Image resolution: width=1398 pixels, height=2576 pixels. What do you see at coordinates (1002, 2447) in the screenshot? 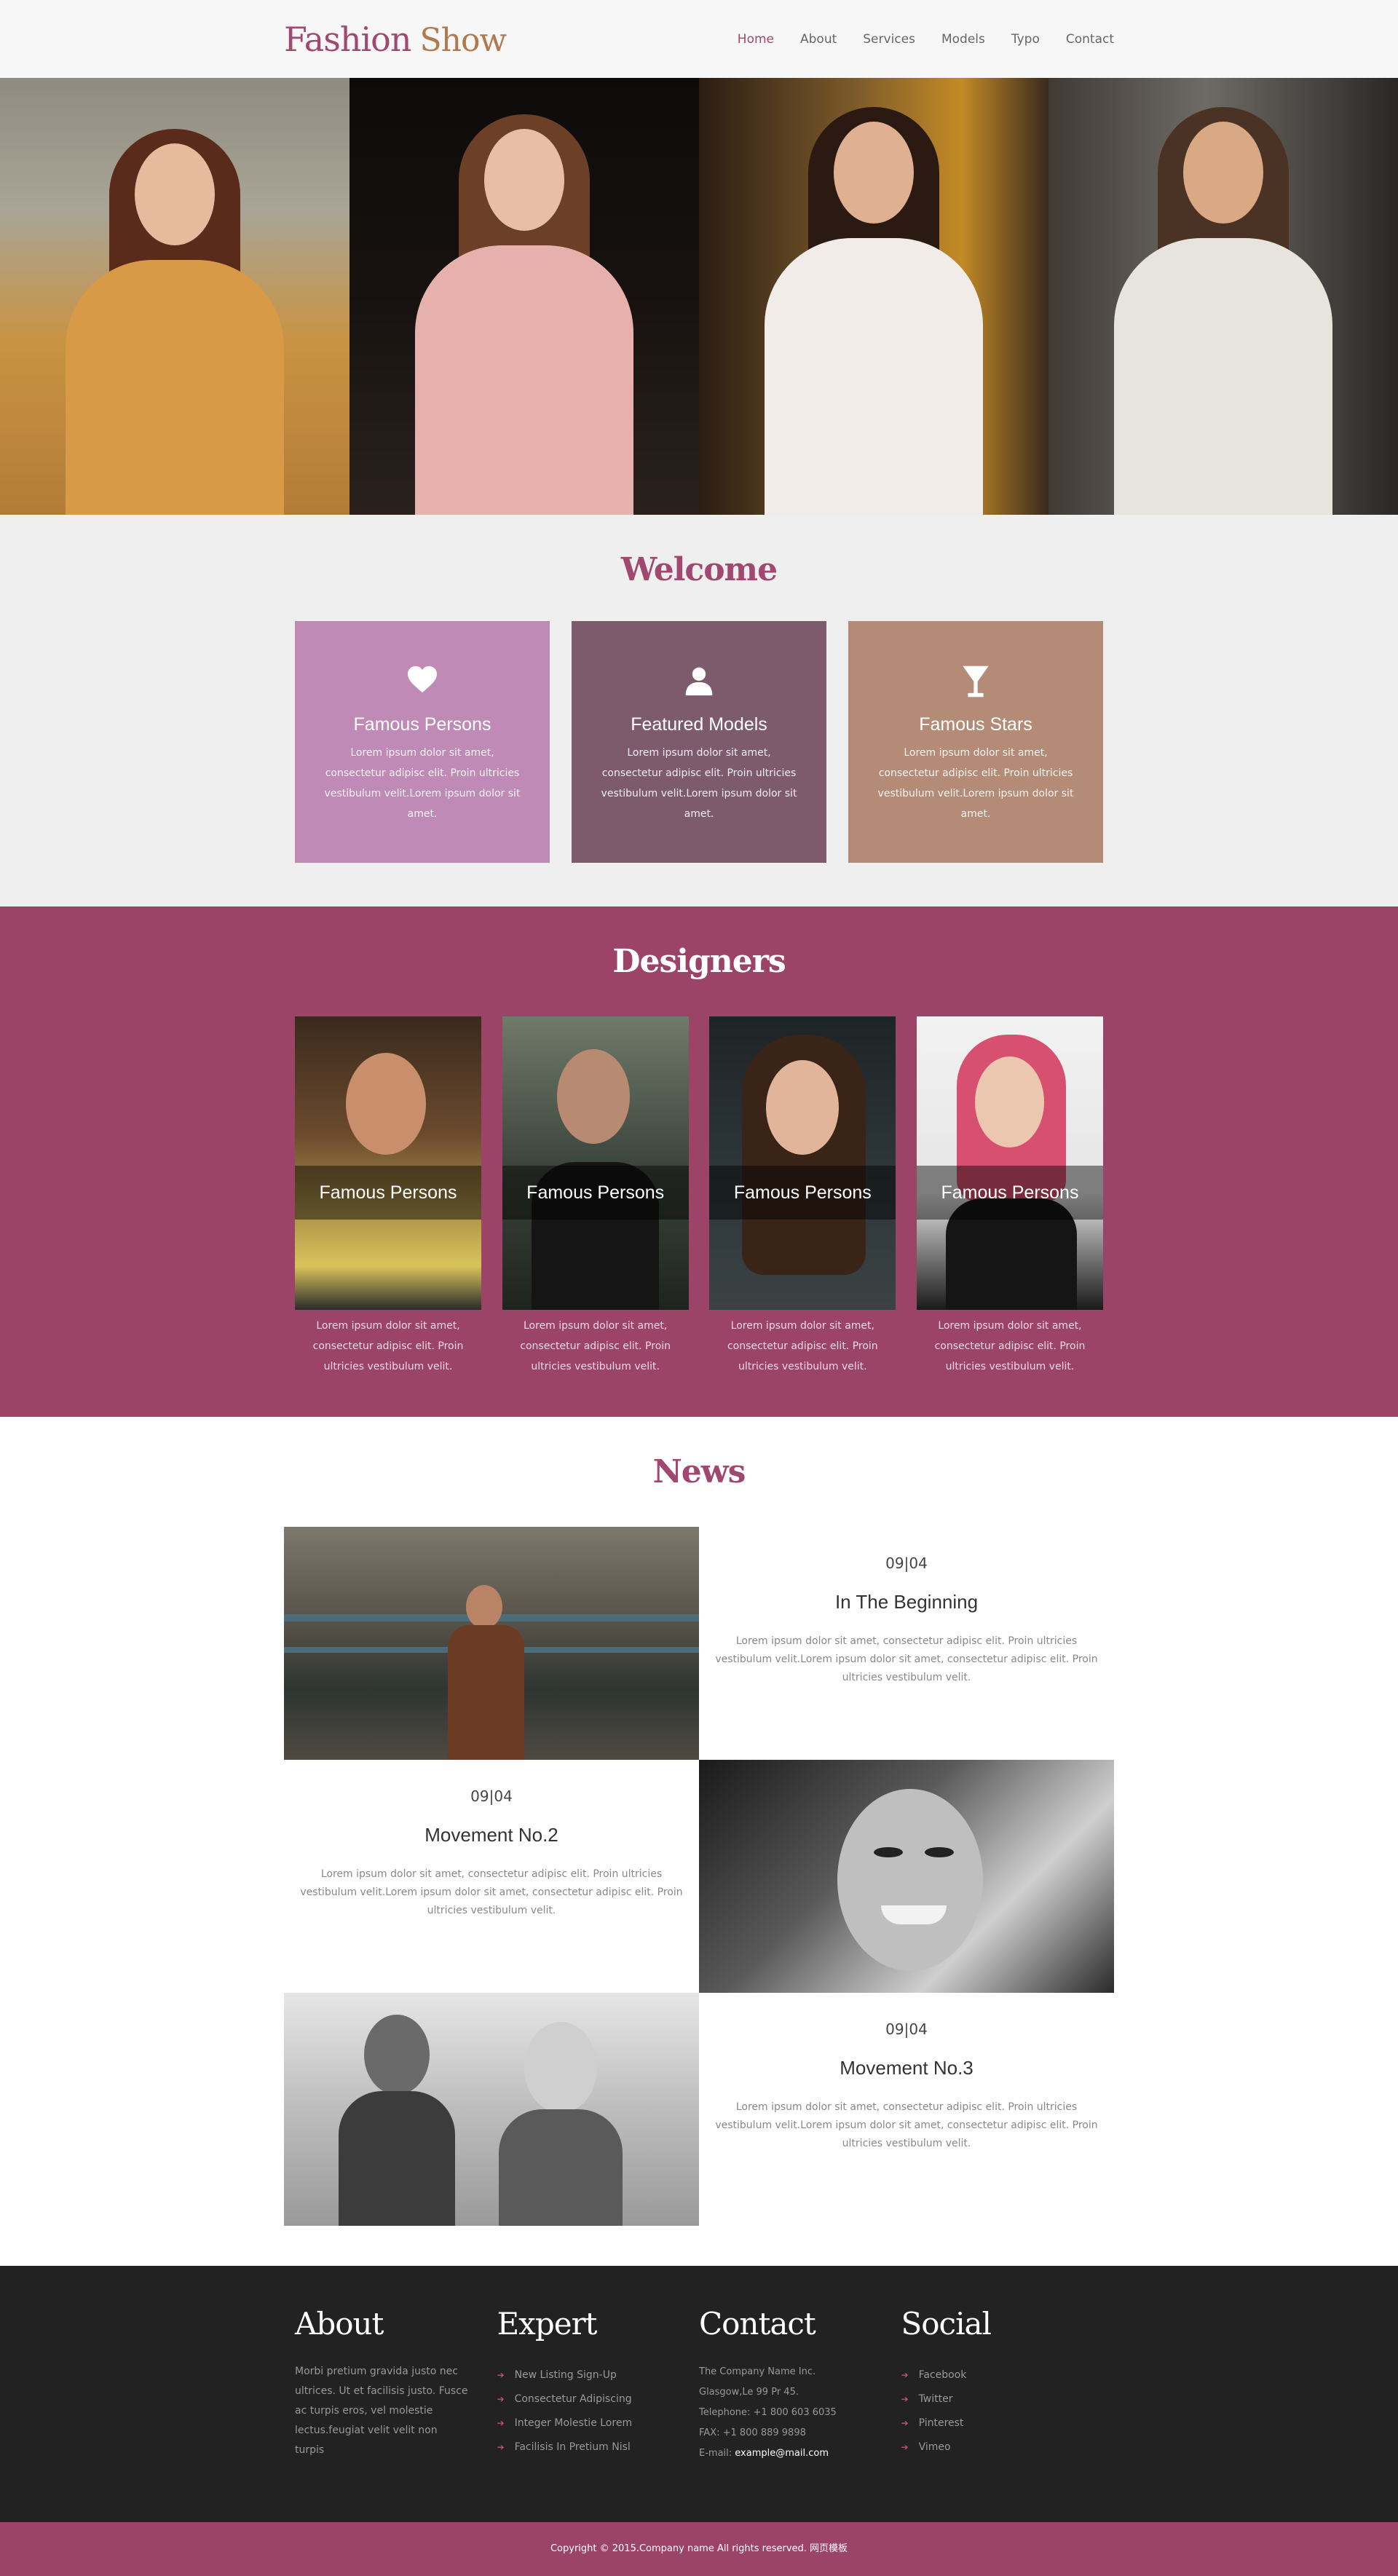
I see `social-link-vimeo: ➔ Vimeo` at bounding box center [1002, 2447].